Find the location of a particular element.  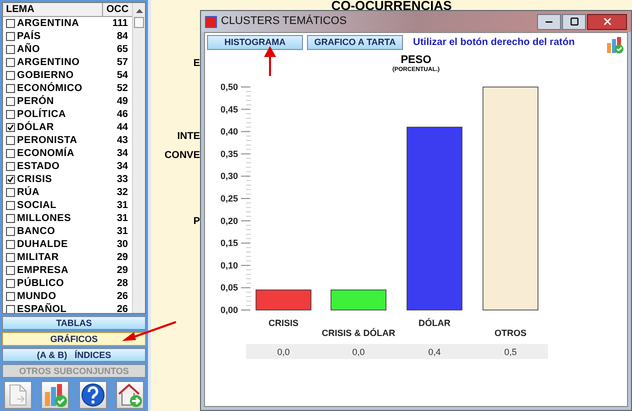

word-label: ESPAÑOL is located at coordinates (42, 308).